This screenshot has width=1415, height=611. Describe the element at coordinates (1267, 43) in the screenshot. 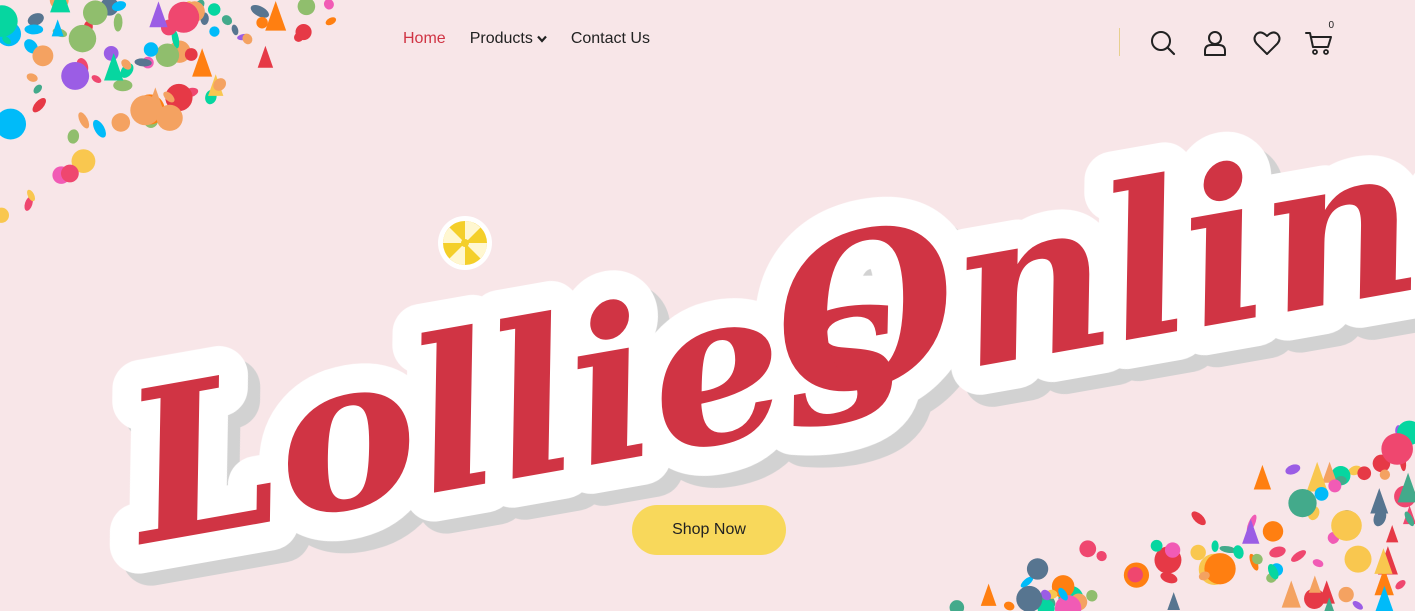

I see `heart-icon` at that location.